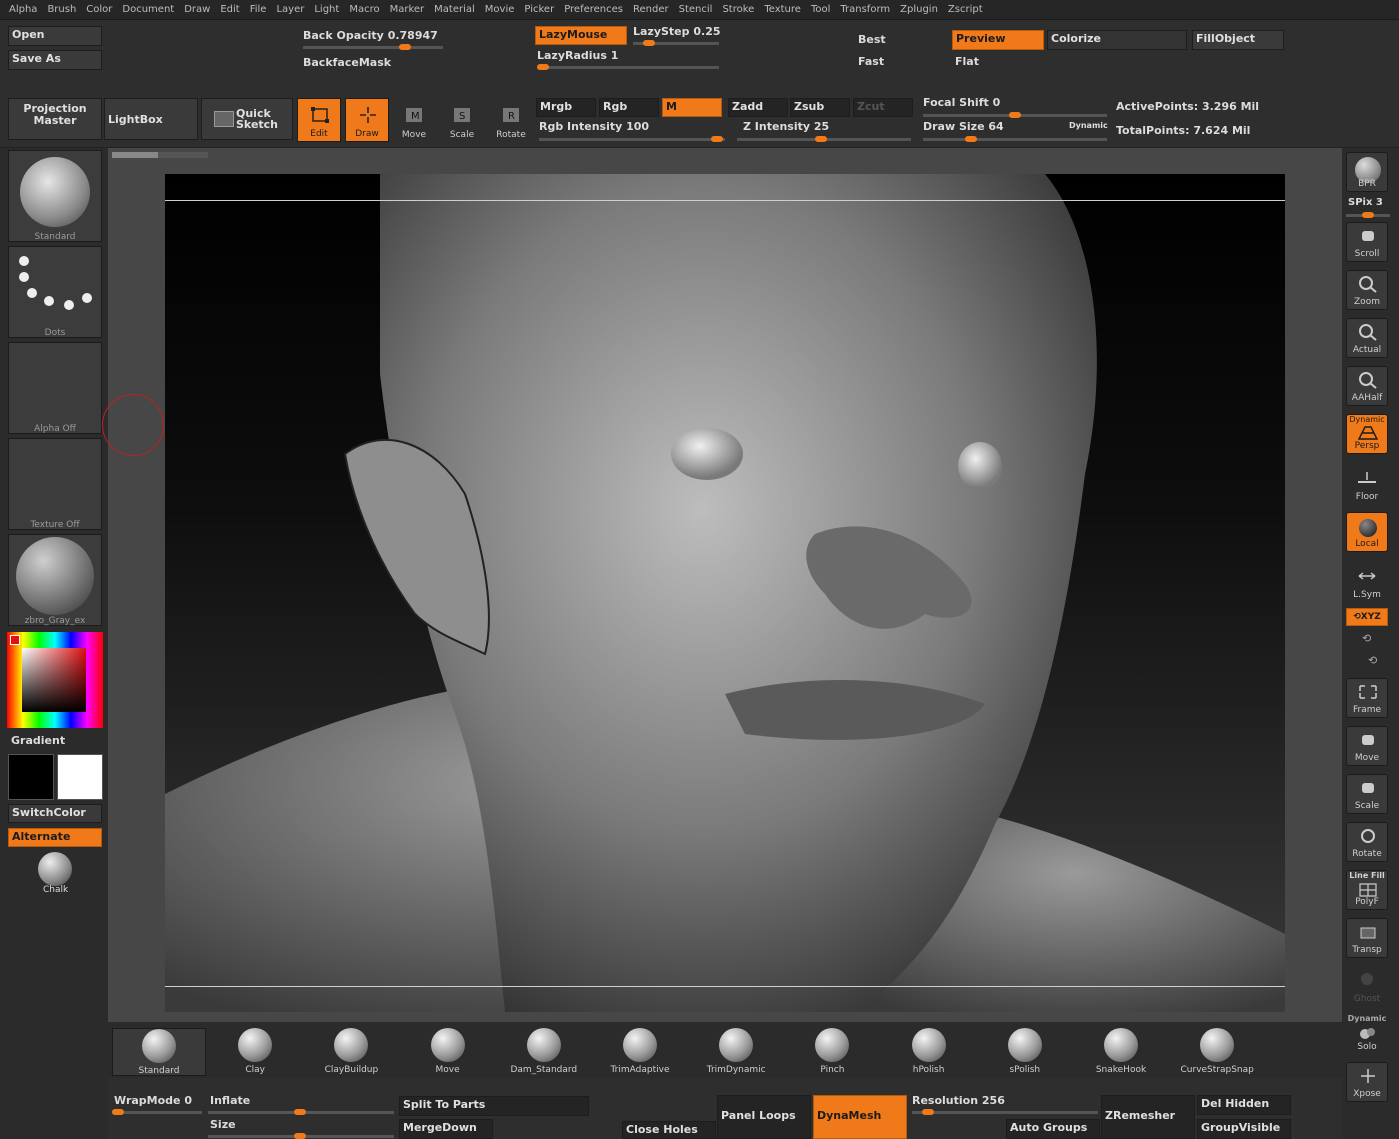 The height and width of the screenshot is (1139, 1399). Describe the element at coordinates (1367, 617) in the screenshot. I see `xyz-button: ⟲XYZ` at that location.